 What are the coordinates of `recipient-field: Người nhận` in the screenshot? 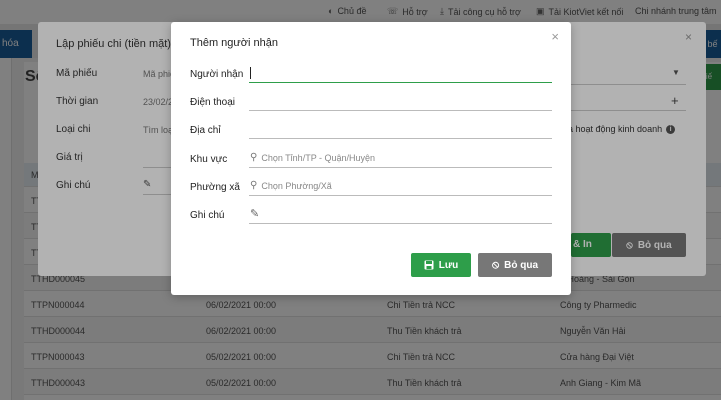 It's located at (371, 73).